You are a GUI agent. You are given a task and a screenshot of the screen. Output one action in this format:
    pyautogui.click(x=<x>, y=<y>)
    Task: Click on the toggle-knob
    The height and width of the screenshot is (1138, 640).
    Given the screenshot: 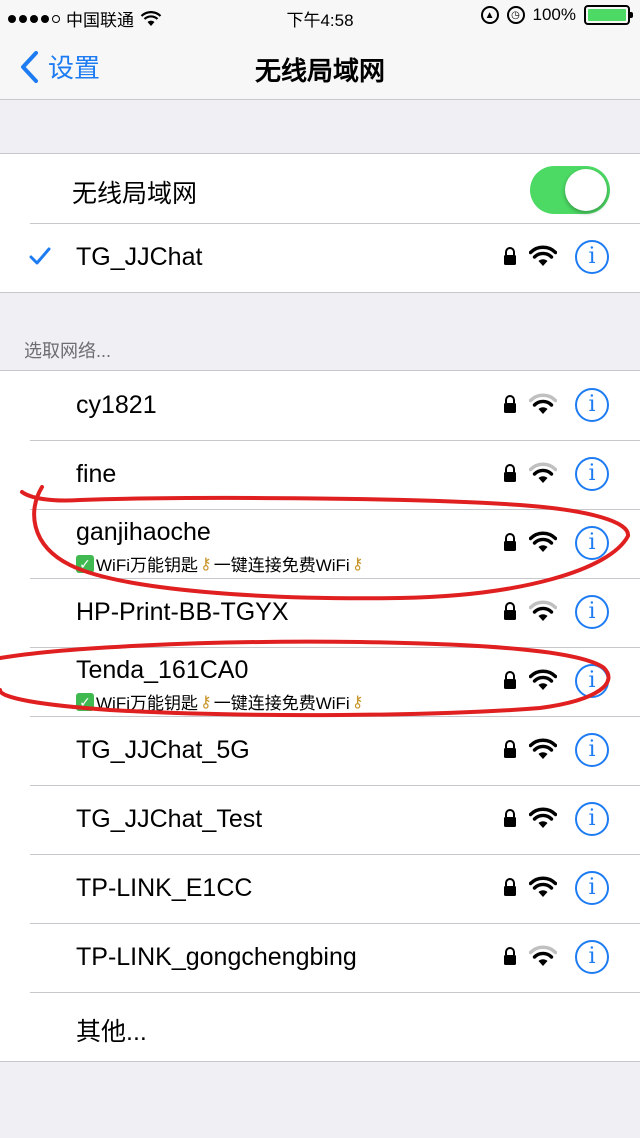 What is the action you would take?
    pyautogui.click(x=586, y=190)
    